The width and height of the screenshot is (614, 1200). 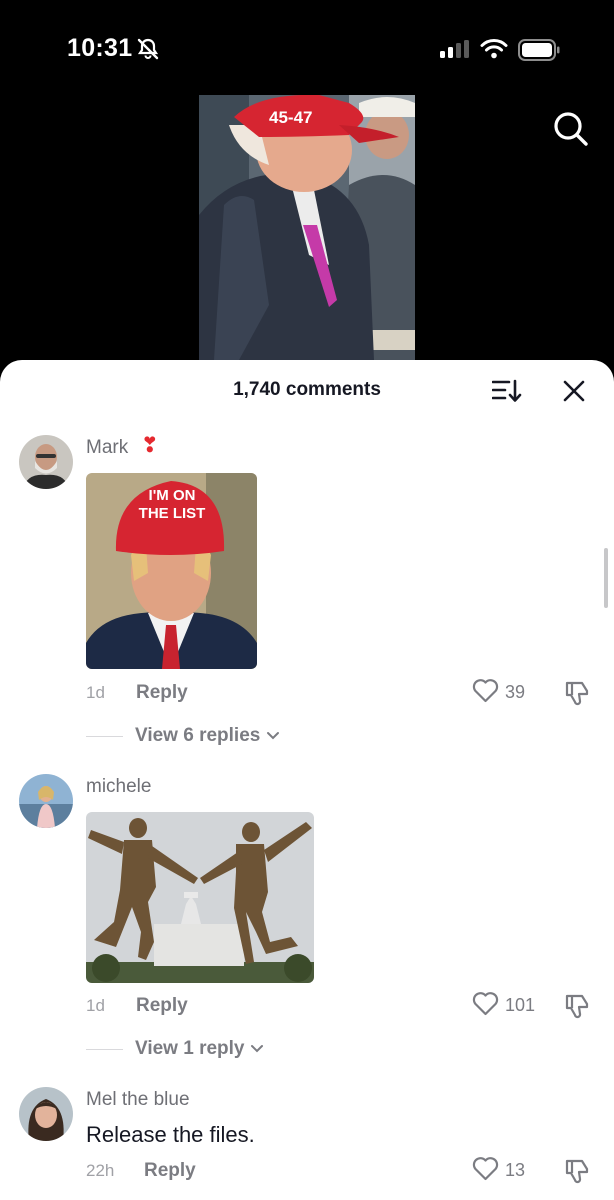 What do you see at coordinates (520, 1005) in the screenshot?
I see `like-count: 101` at bounding box center [520, 1005].